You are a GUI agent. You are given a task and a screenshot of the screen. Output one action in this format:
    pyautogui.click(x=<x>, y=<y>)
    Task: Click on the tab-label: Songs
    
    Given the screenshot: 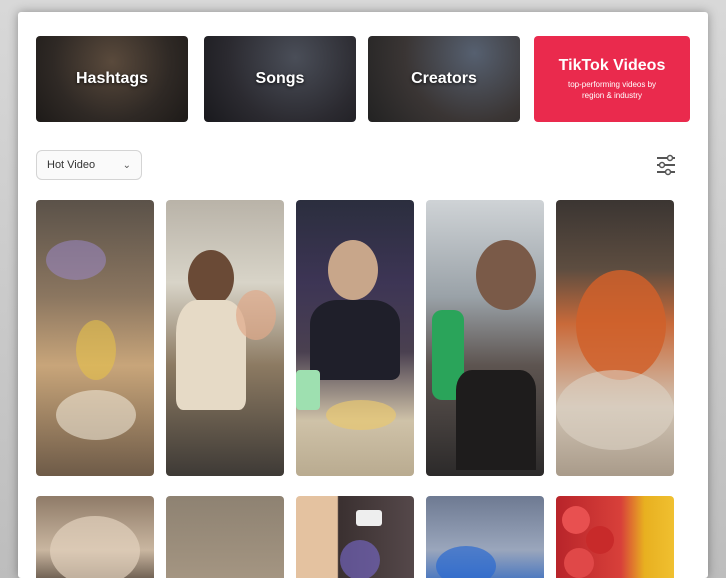 What is the action you would take?
    pyautogui.click(x=280, y=78)
    